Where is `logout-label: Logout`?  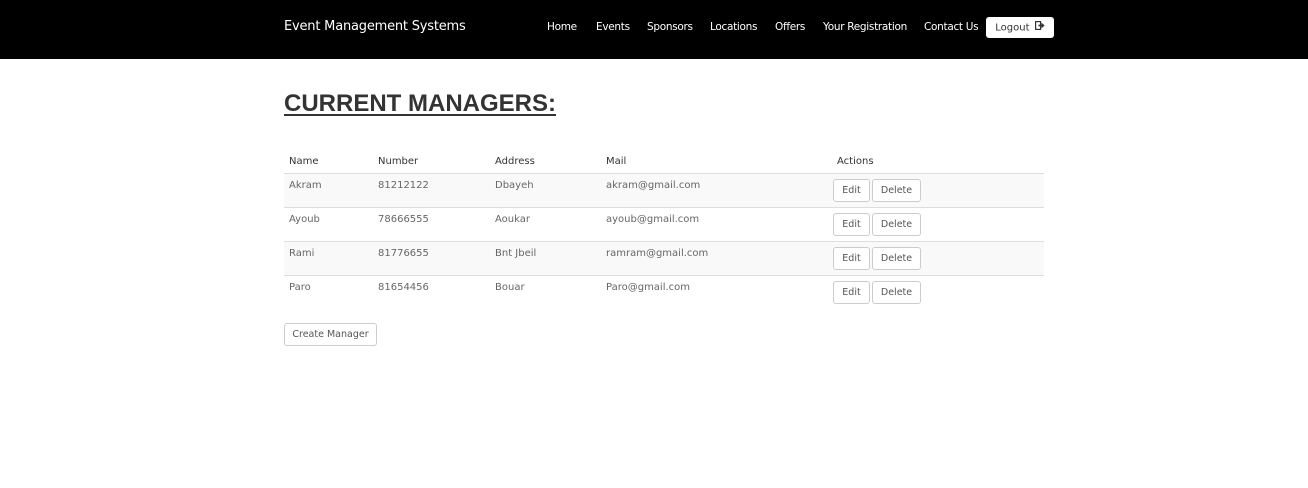
logout-label: Logout is located at coordinates (1012, 28).